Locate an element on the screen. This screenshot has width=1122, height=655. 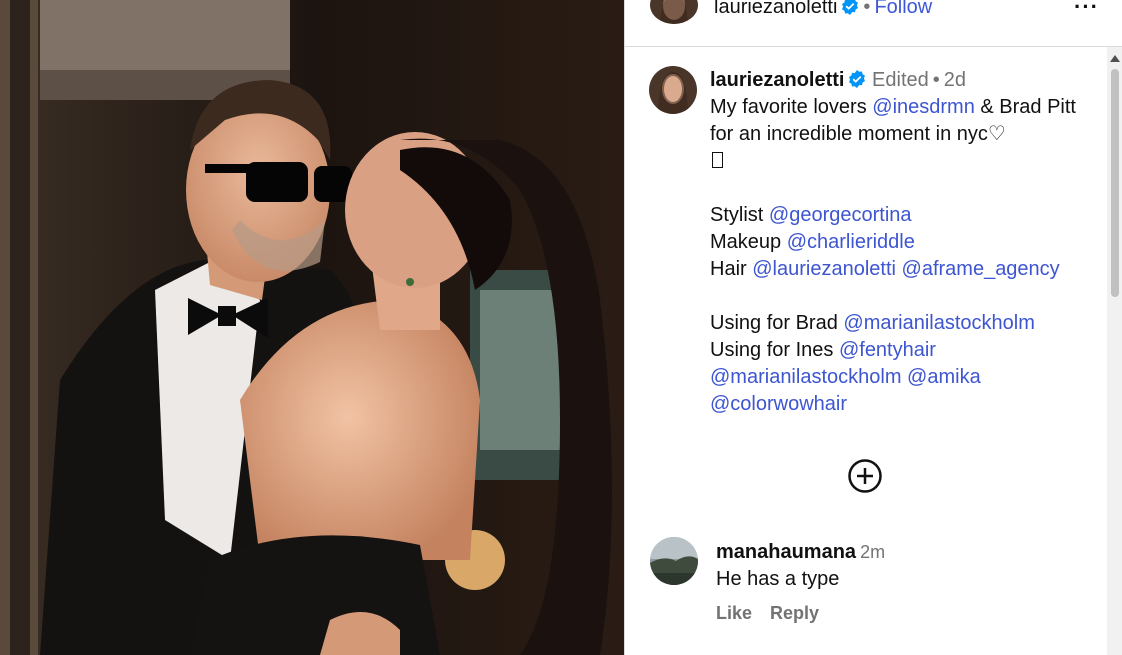
caption-header: lauriezanoletti Edited • 2d is located at coordinates (900, 80).